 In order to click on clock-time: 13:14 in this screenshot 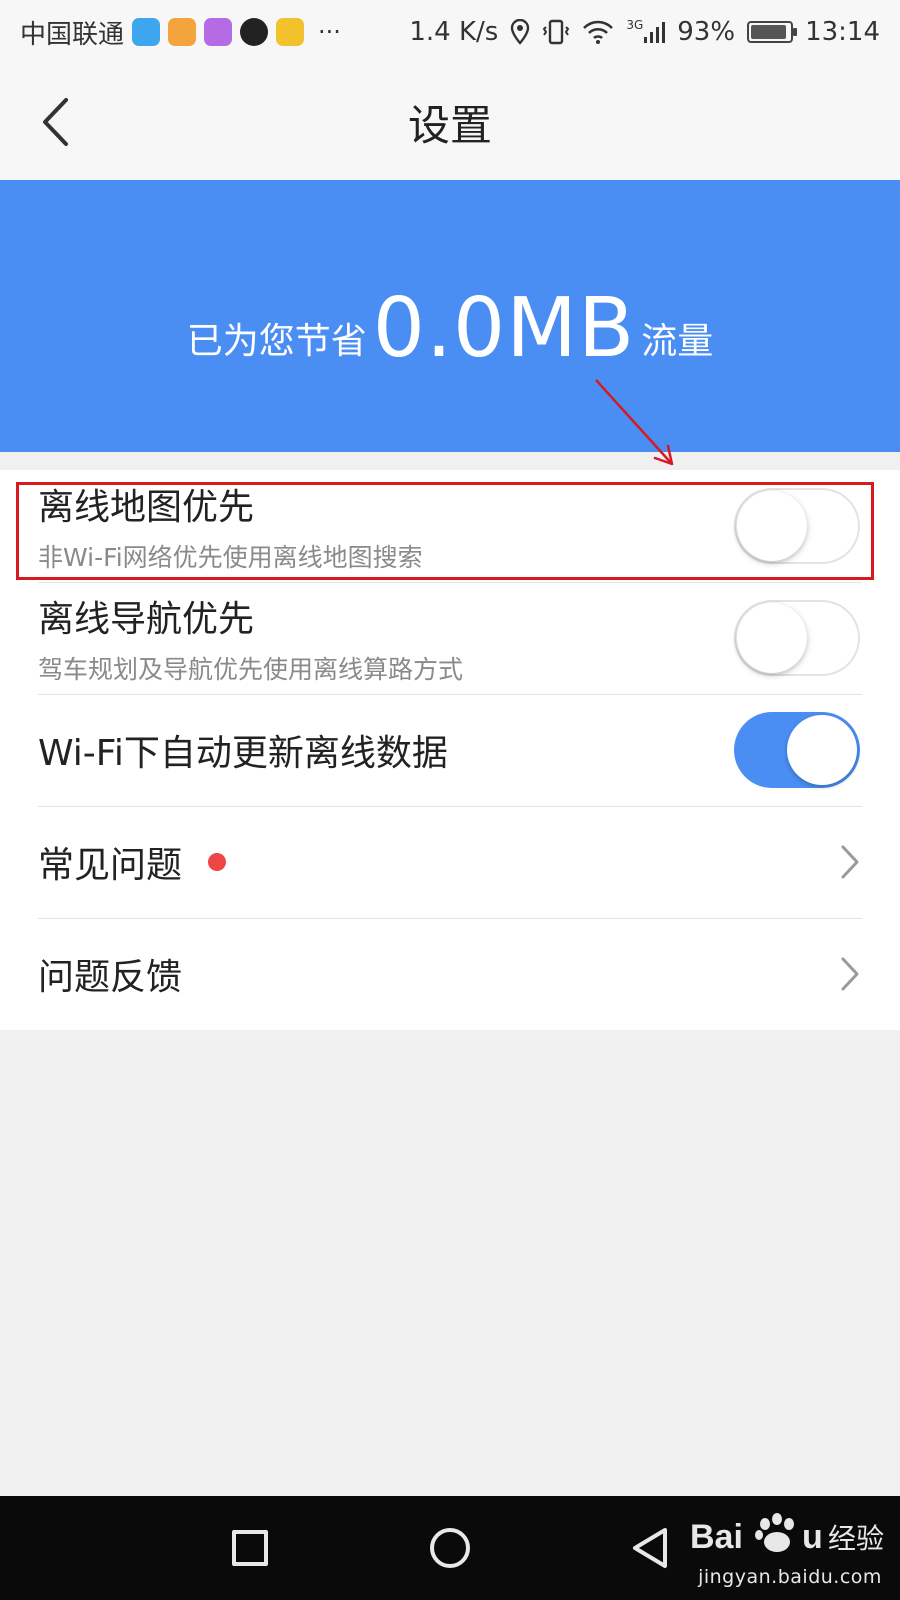, I will do `click(842, 32)`.